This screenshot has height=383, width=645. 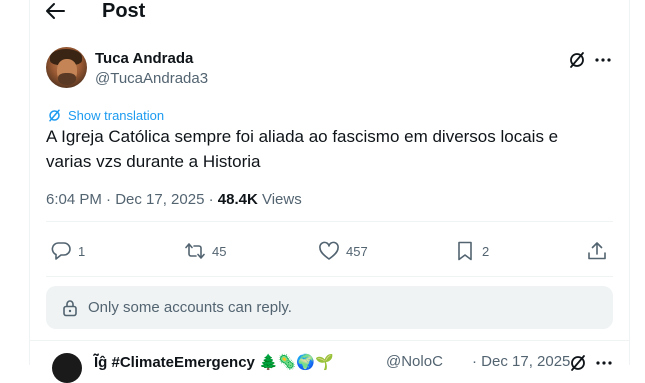 I want to click on views-count: 48.4K, so click(x=237, y=199).